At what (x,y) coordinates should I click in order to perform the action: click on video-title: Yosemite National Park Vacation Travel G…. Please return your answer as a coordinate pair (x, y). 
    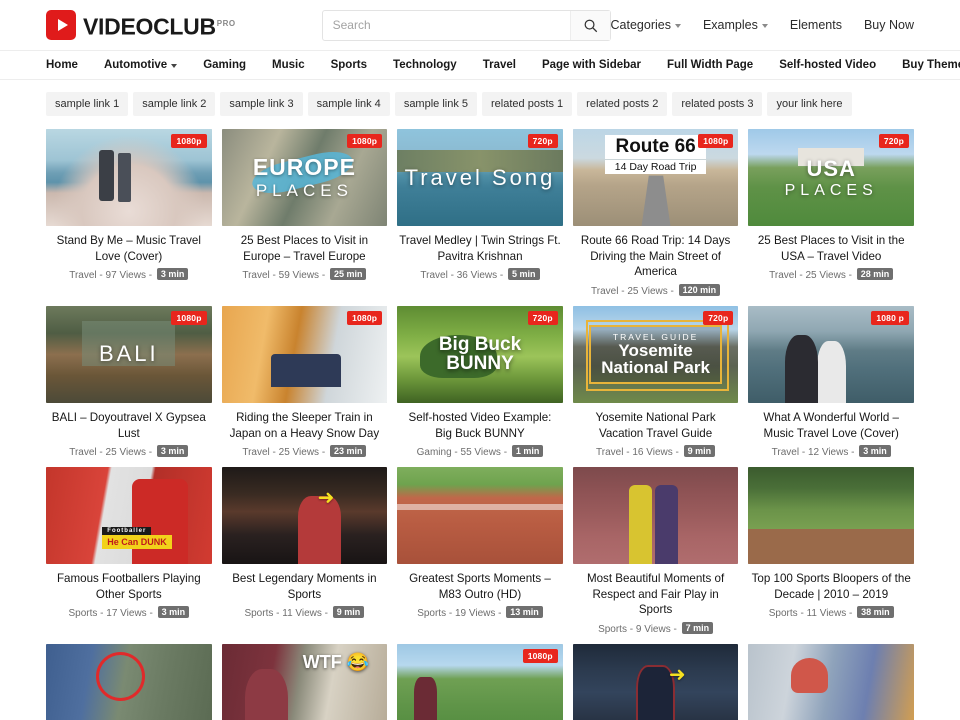
    Looking at the image, I should click on (656, 425).